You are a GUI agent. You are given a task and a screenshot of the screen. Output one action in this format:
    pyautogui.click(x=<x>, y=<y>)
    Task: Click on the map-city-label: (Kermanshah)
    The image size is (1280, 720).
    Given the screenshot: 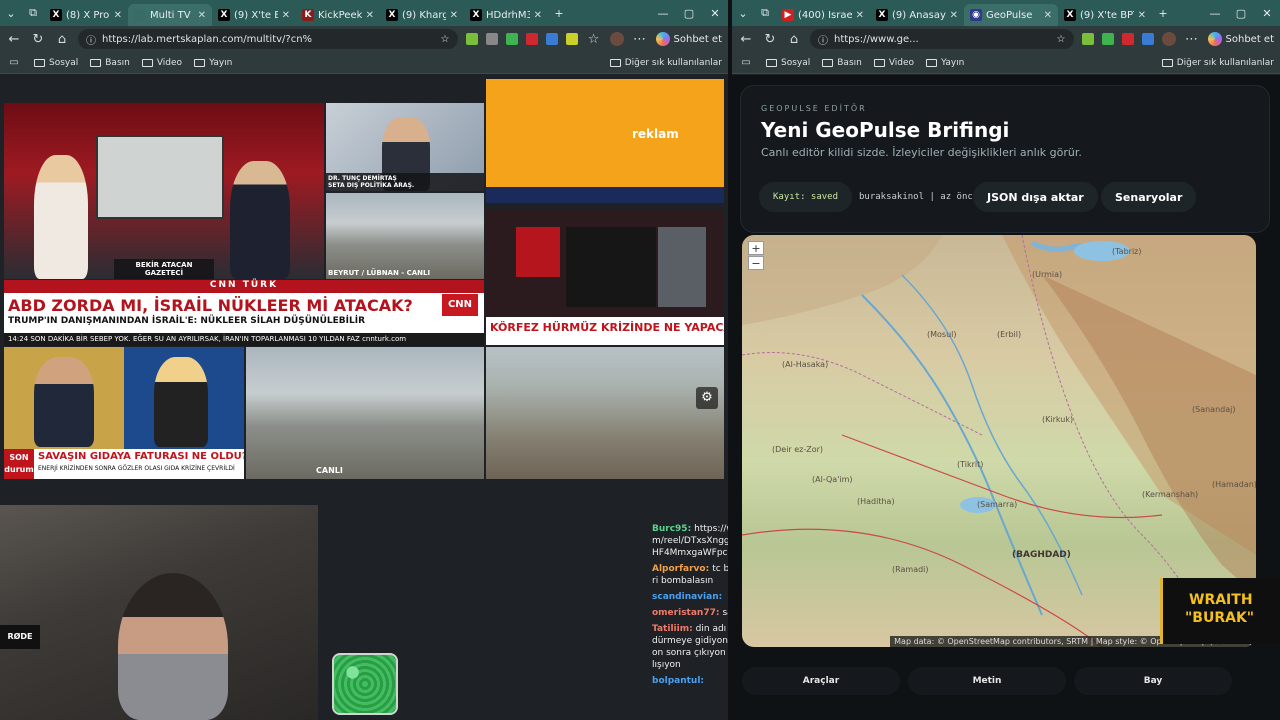 What is the action you would take?
    pyautogui.click(x=1170, y=494)
    